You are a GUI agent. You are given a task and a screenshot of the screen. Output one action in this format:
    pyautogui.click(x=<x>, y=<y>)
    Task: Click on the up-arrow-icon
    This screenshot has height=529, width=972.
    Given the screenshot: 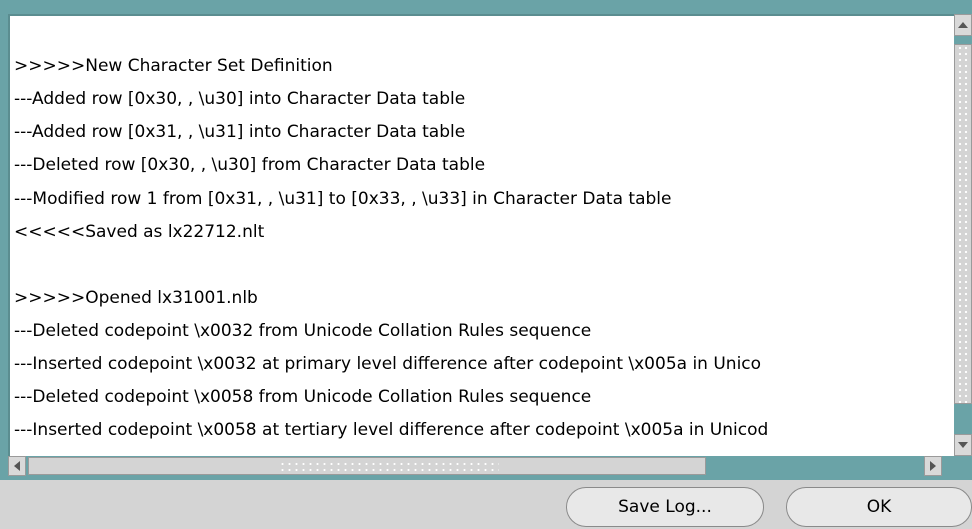 What is the action you would take?
    pyautogui.click(x=963, y=25)
    